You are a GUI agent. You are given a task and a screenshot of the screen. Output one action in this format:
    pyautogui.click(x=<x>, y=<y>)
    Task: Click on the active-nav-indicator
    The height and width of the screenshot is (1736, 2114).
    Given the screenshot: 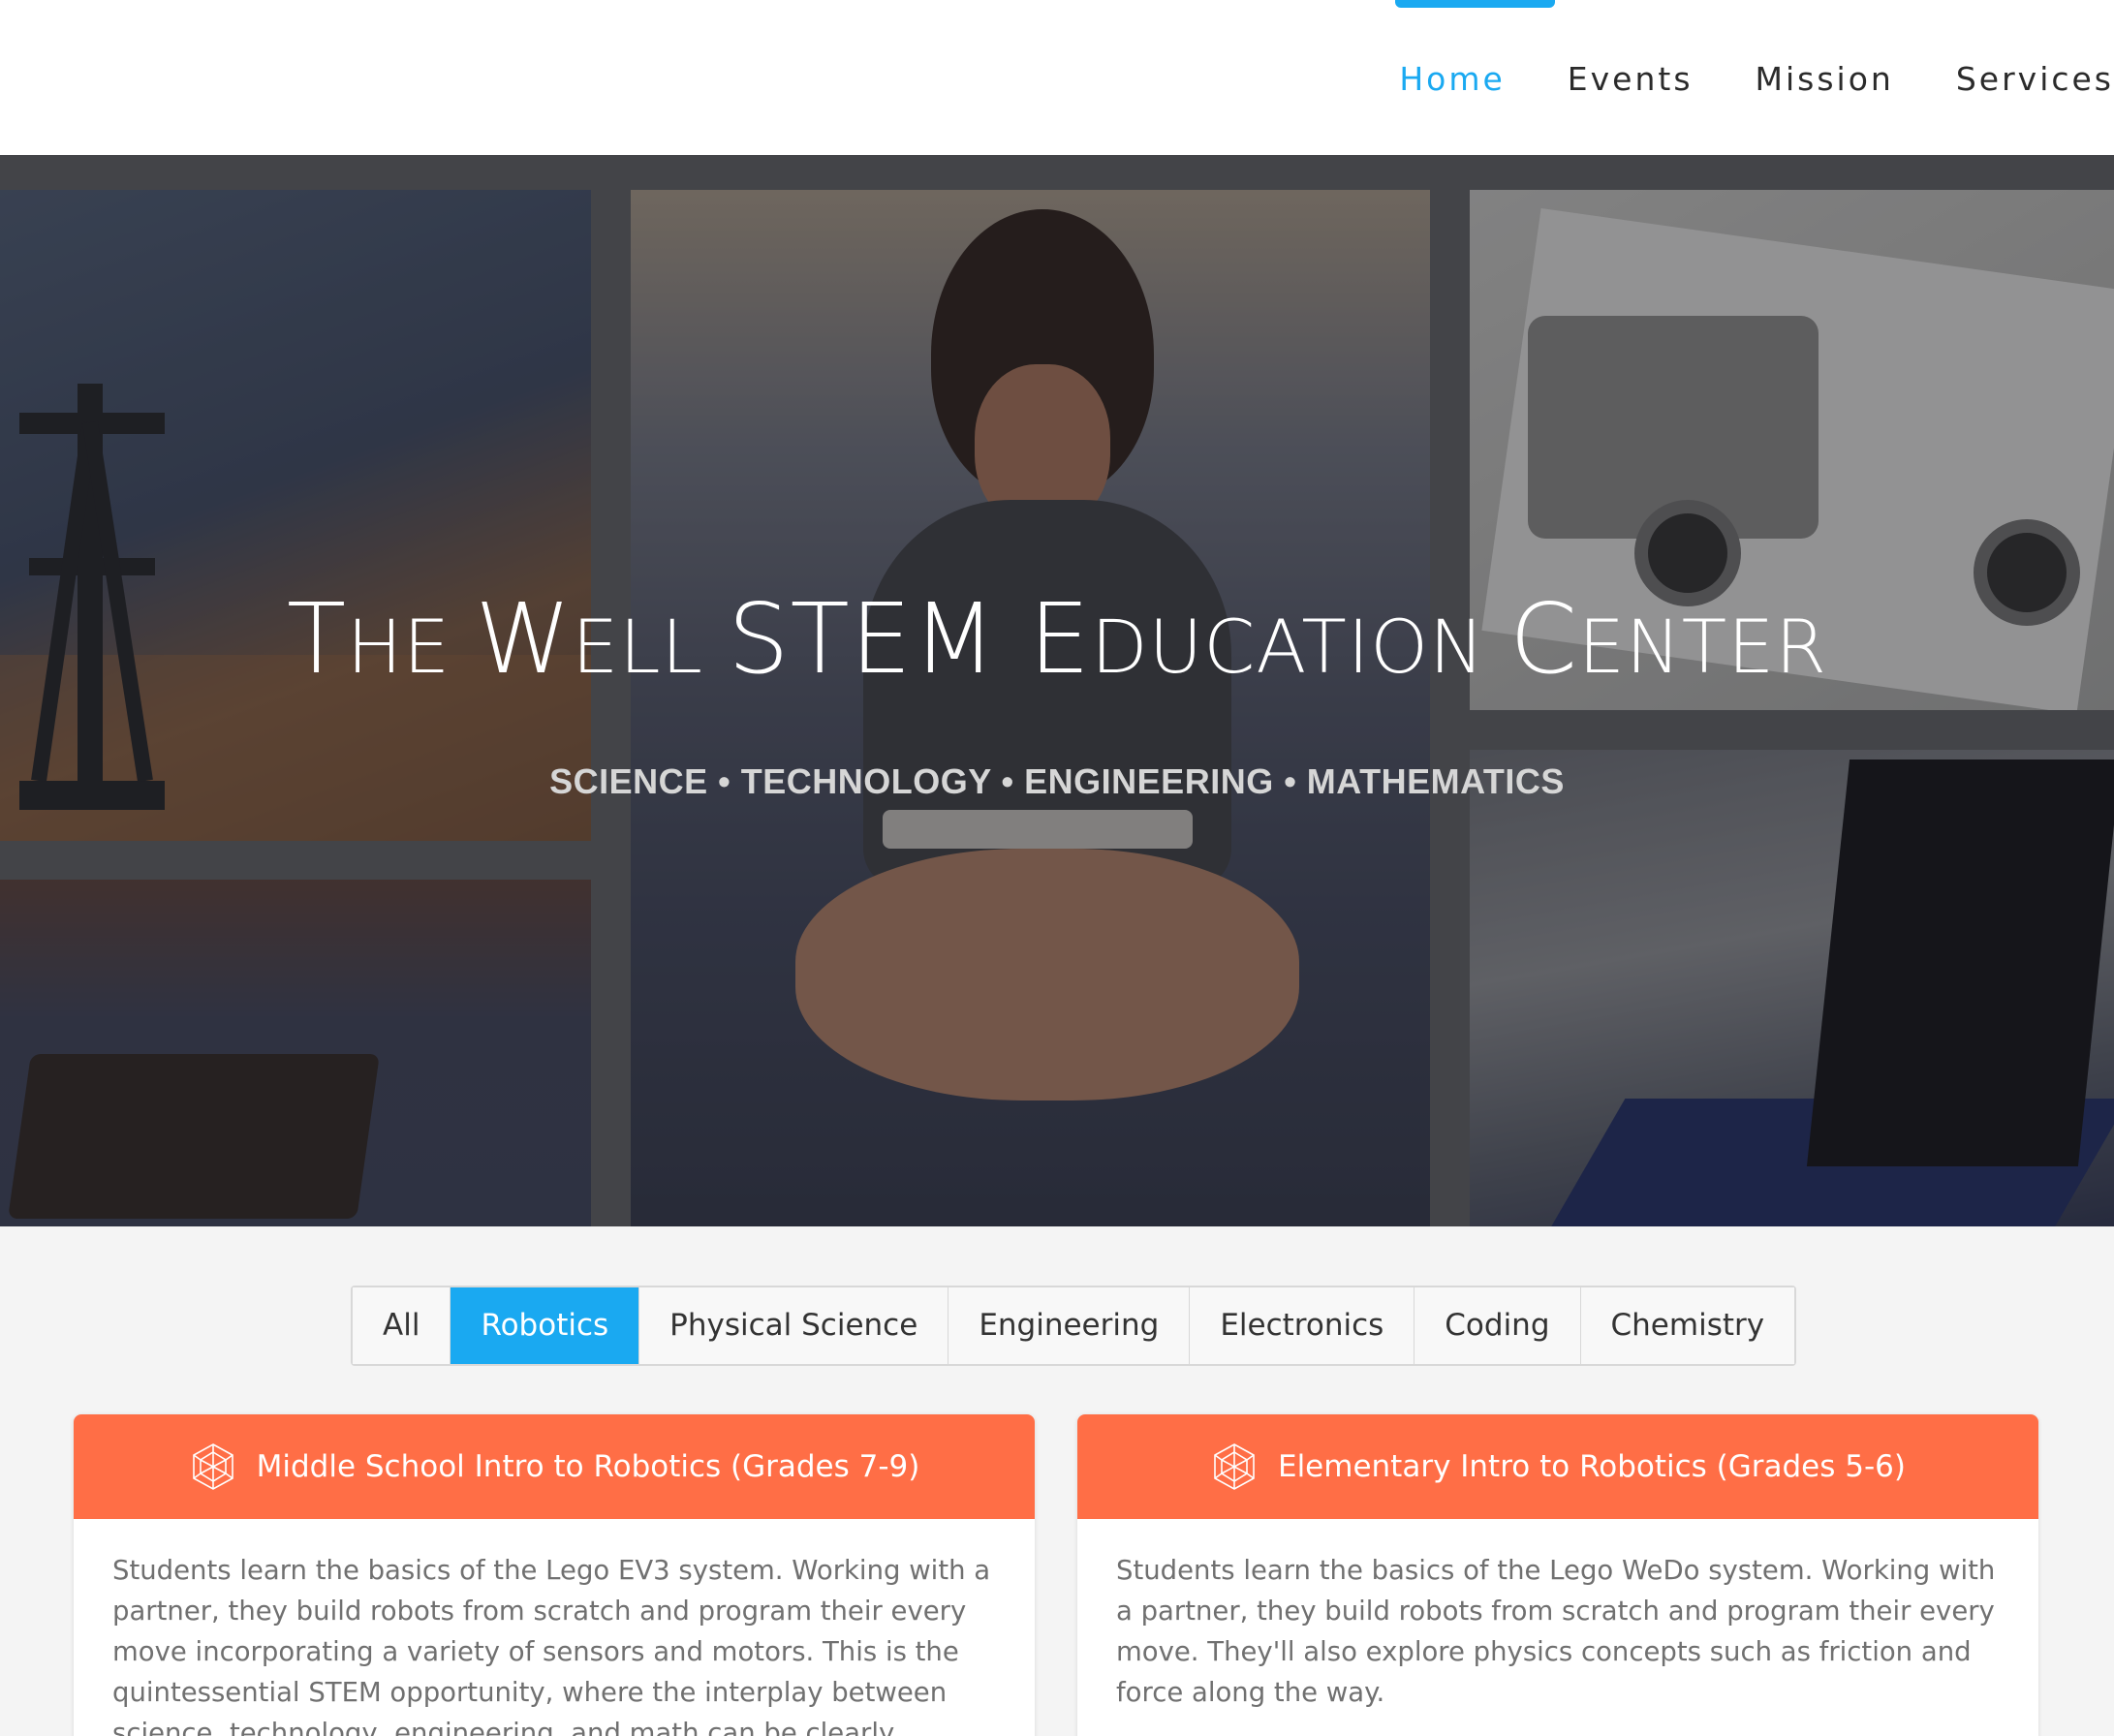 What is the action you would take?
    pyautogui.click(x=1475, y=4)
    